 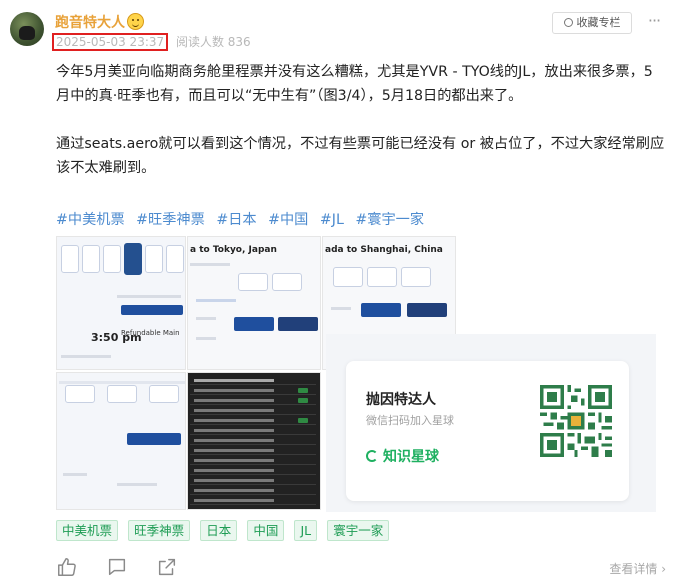 I want to click on hashtag: #寰宇一家, so click(x=389, y=220).